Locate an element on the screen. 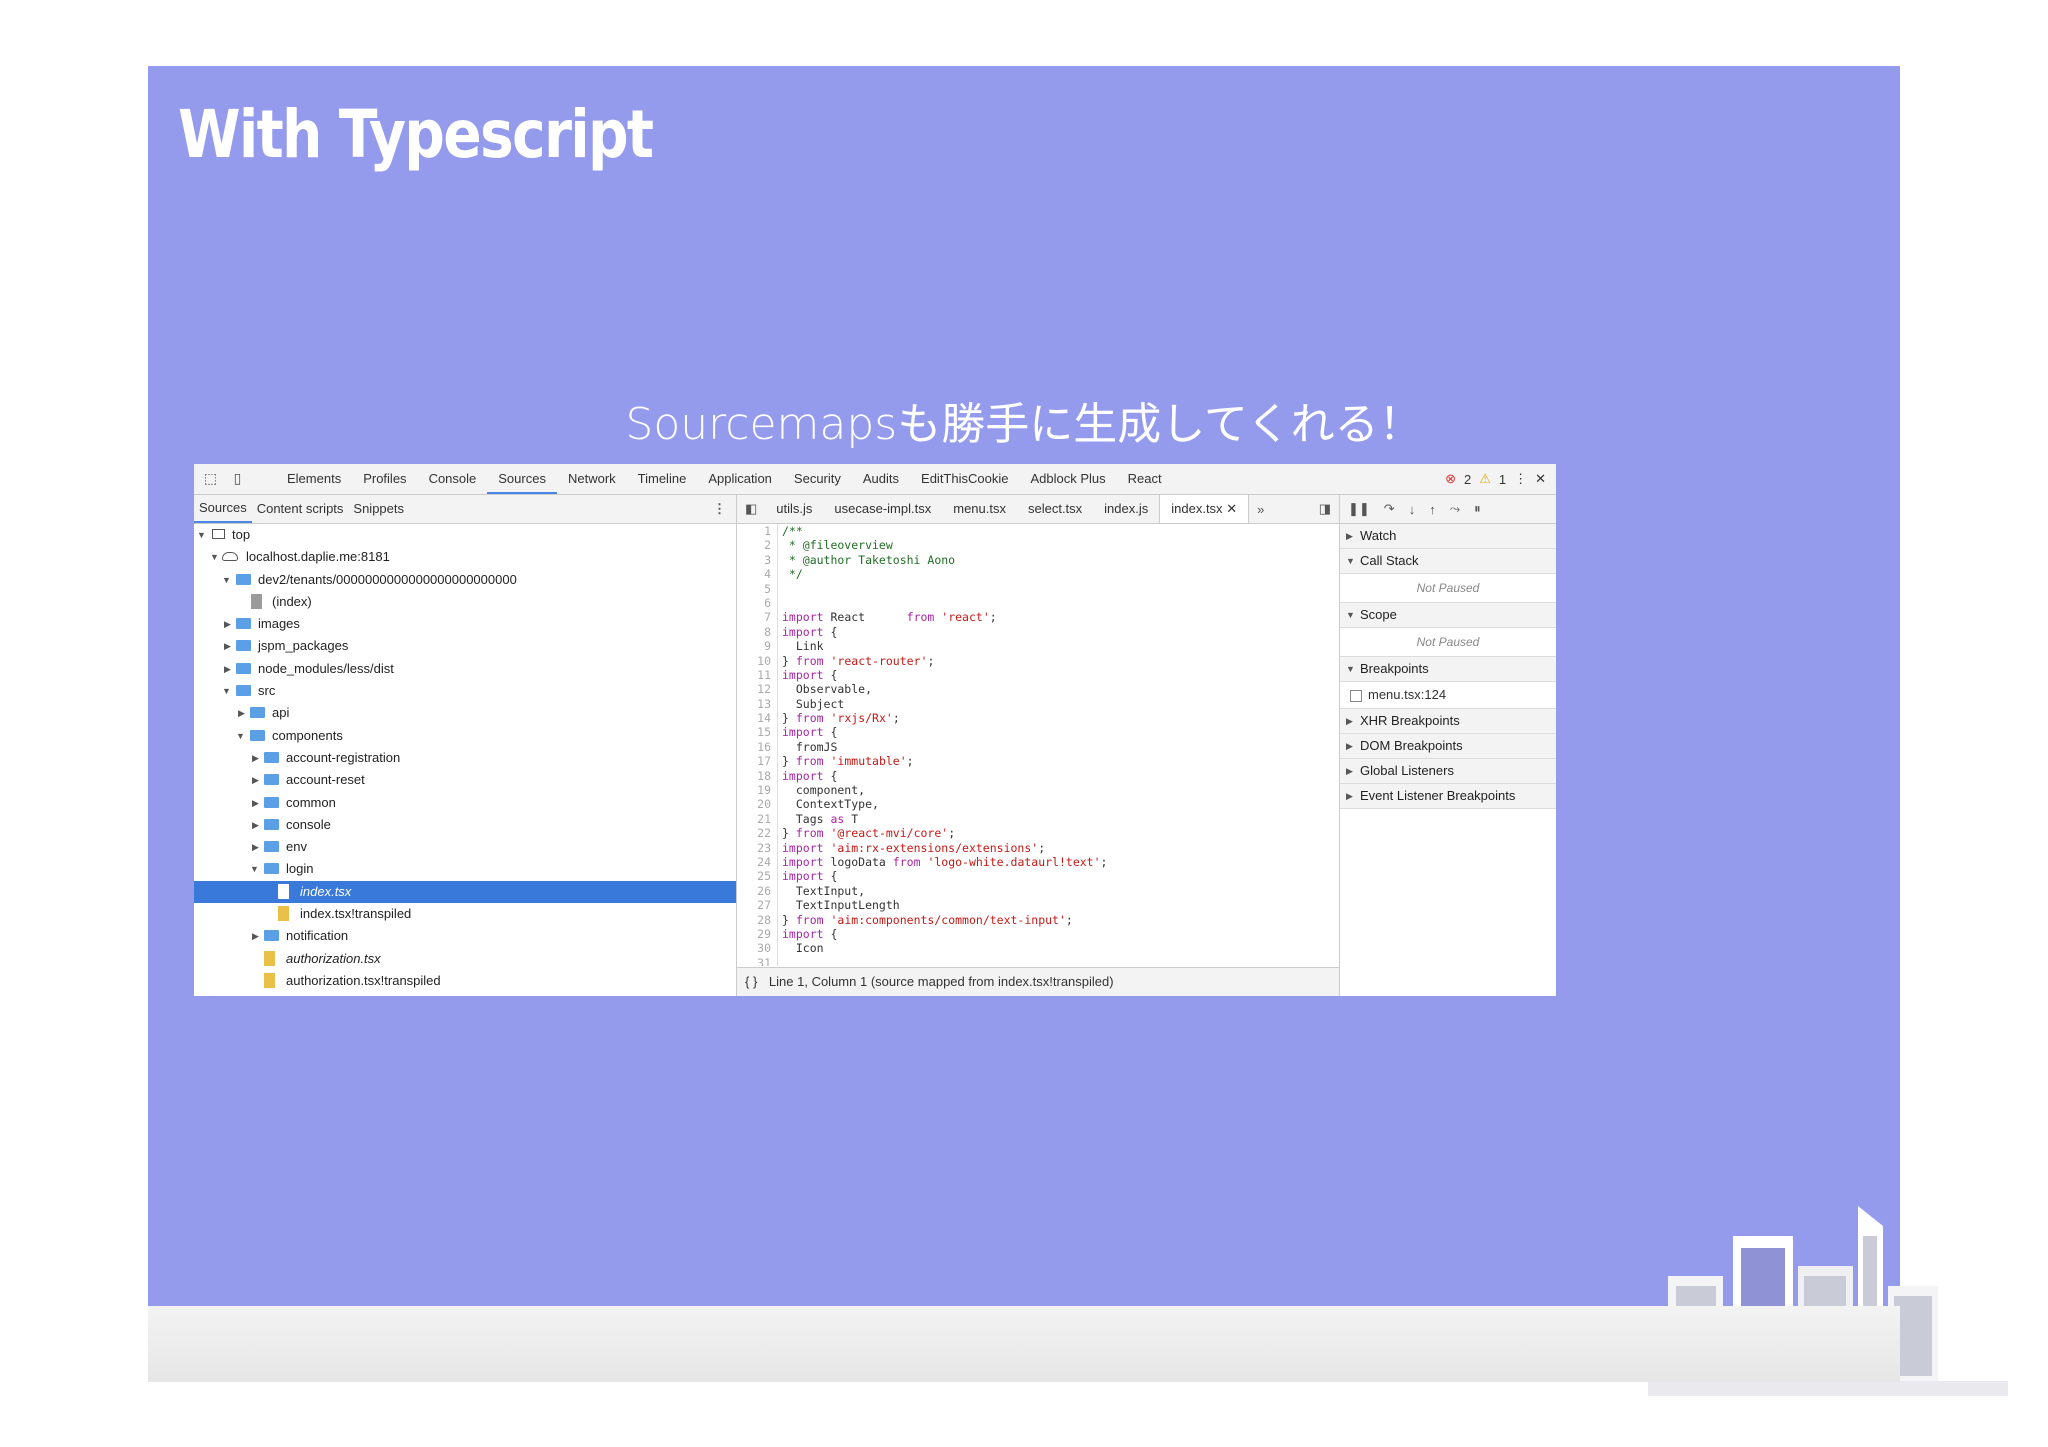  line-number: 30 is located at coordinates (757, 948).